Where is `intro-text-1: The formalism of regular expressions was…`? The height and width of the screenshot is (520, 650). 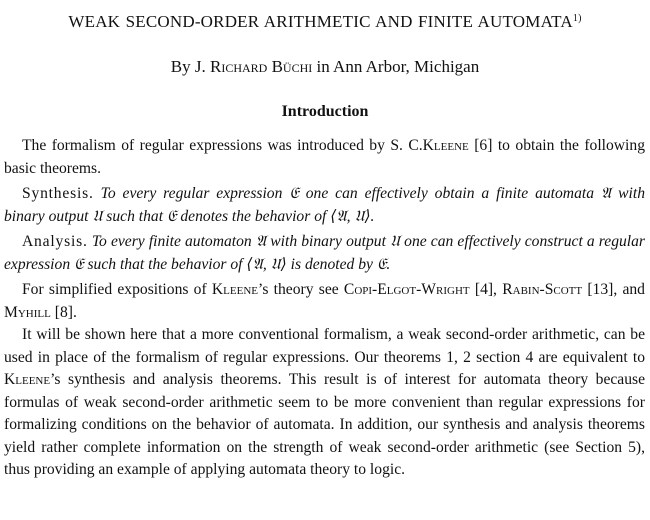
intro-text-1: The formalism of regular expressions was… is located at coordinates (222, 145).